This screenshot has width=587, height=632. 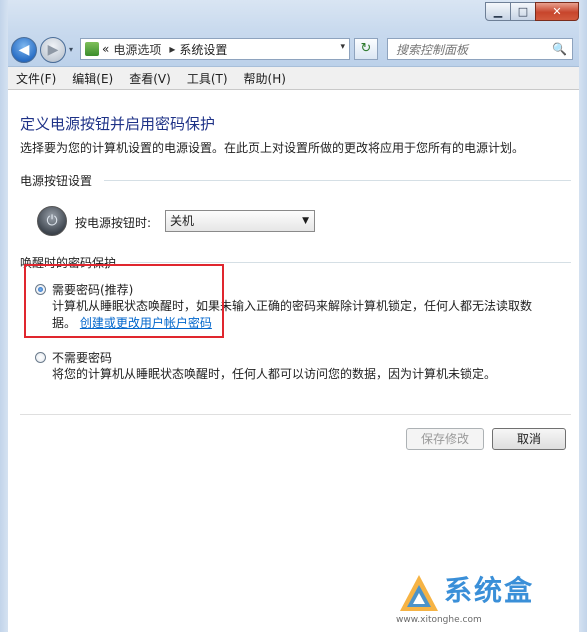 I want to click on menu-file: 文件(F), so click(x=36, y=78).